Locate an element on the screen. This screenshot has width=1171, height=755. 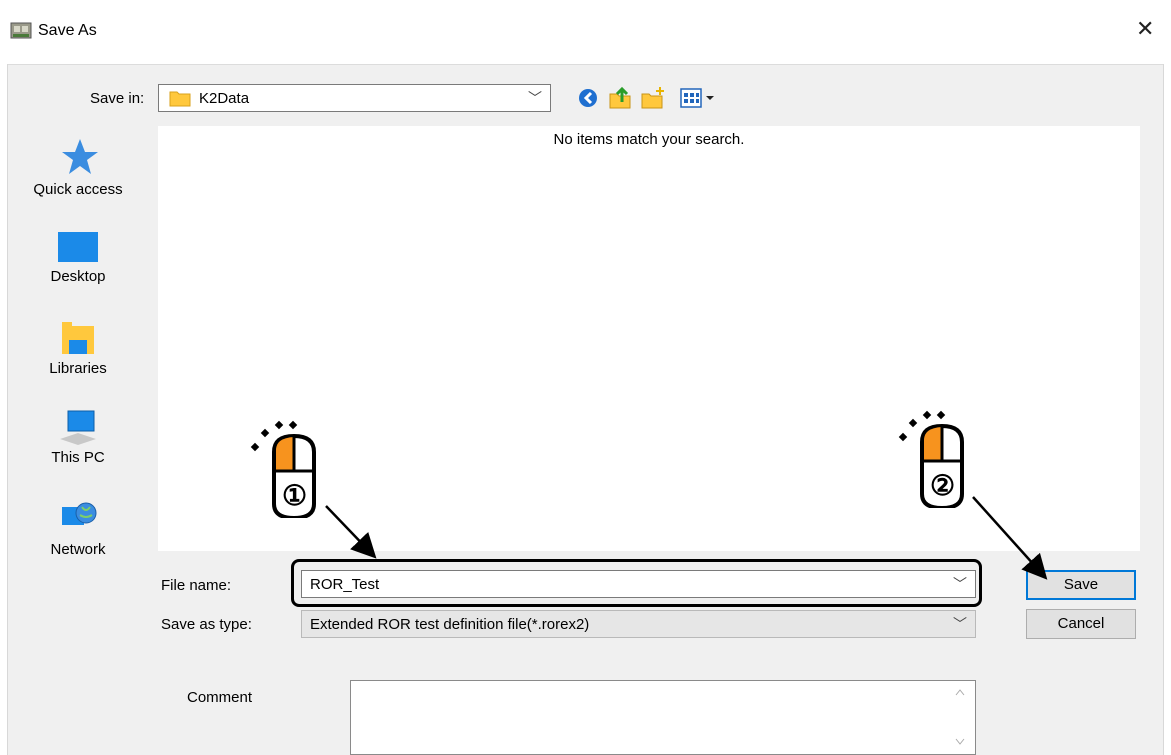
annotation-arrows is located at coordinates (686, 538).